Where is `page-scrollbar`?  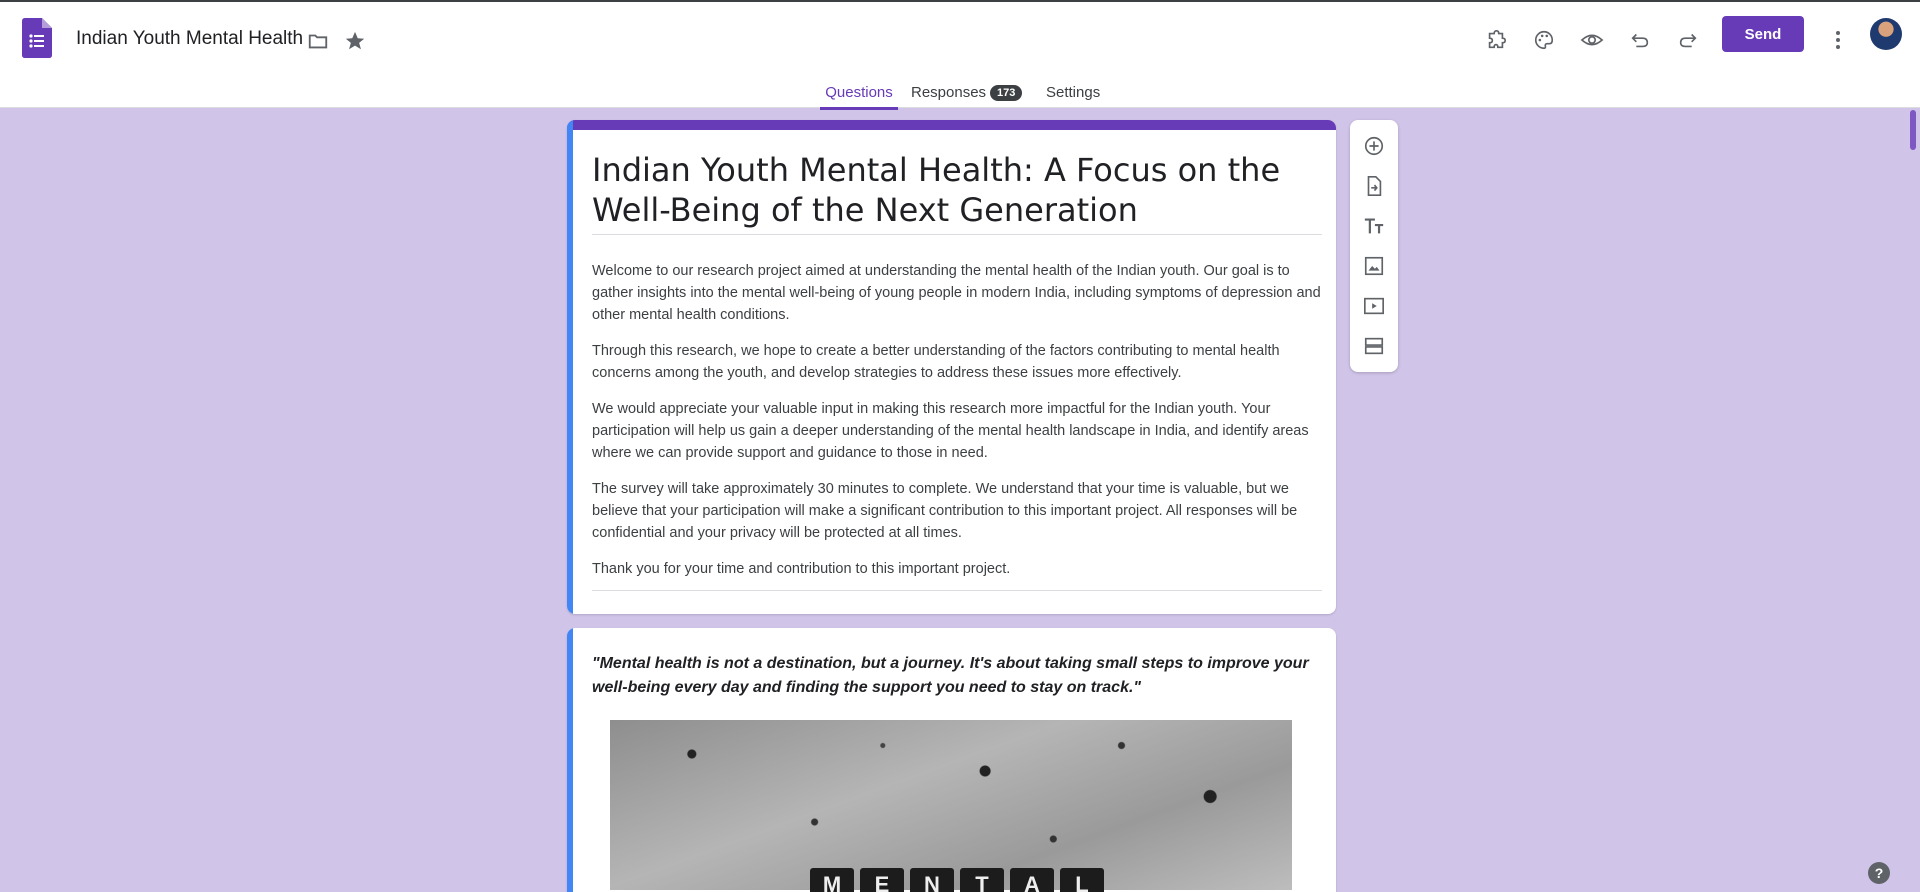 page-scrollbar is located at coordinates (1913, 500).